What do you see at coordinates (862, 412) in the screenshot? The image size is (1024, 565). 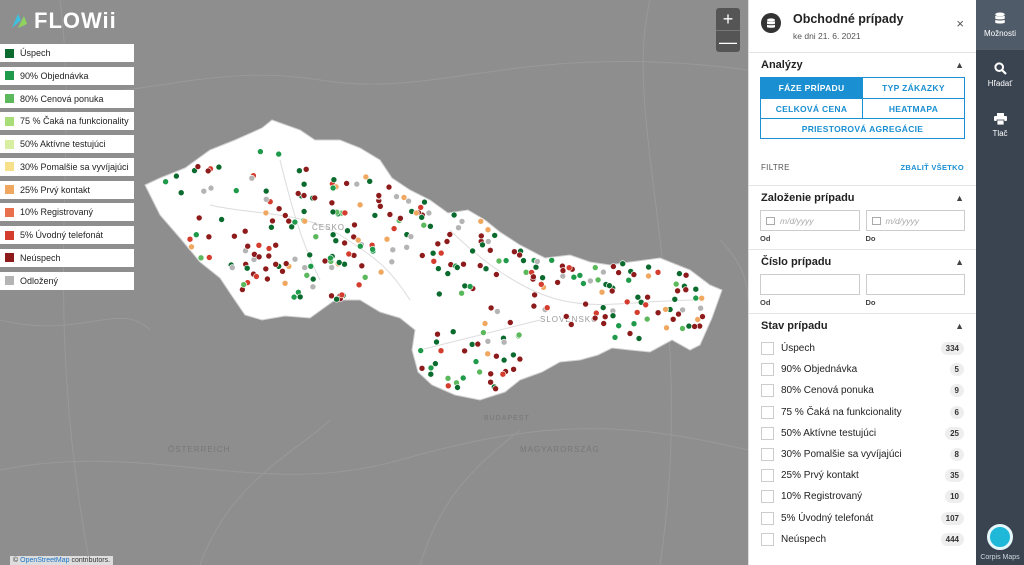 I see `status-row: 75 % Čaká na funkcionality 6` at bounding box center [862, 412].